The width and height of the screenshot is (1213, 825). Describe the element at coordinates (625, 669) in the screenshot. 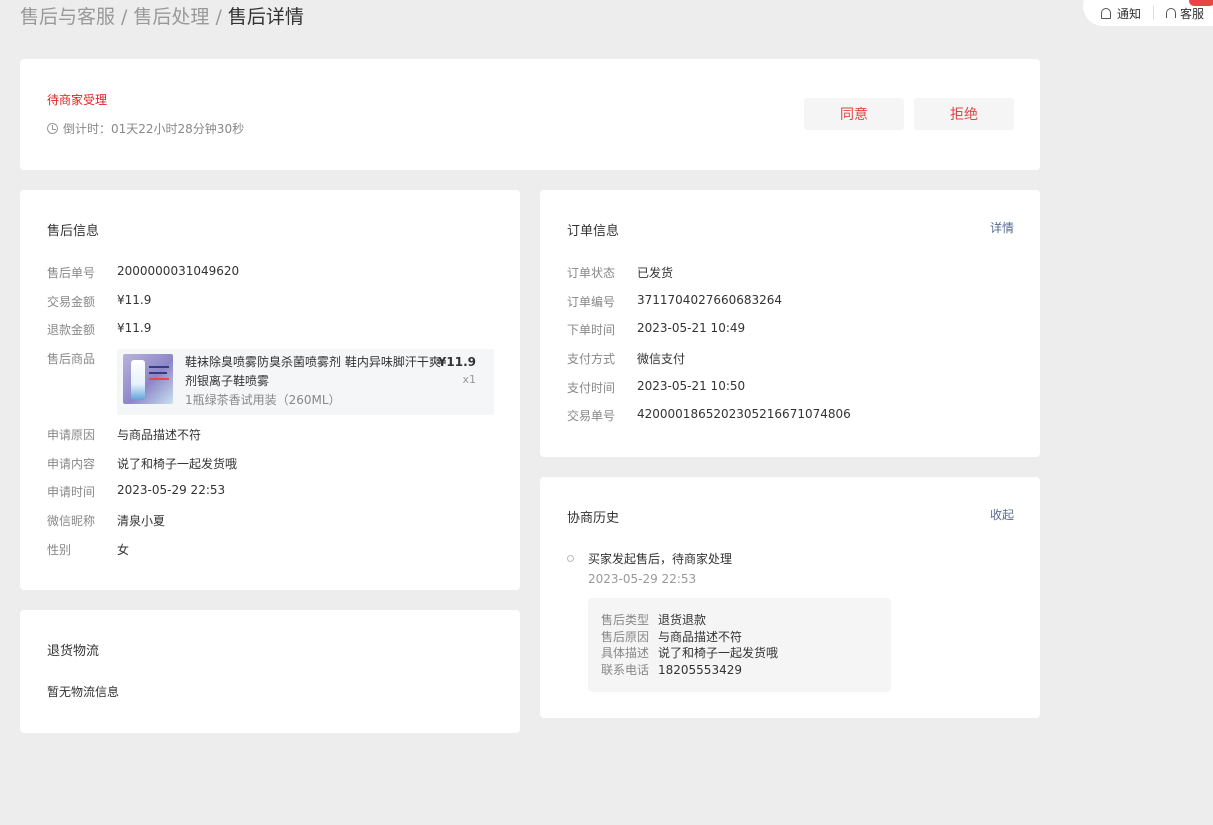

I see `detail-label: 联系电话` at that location.